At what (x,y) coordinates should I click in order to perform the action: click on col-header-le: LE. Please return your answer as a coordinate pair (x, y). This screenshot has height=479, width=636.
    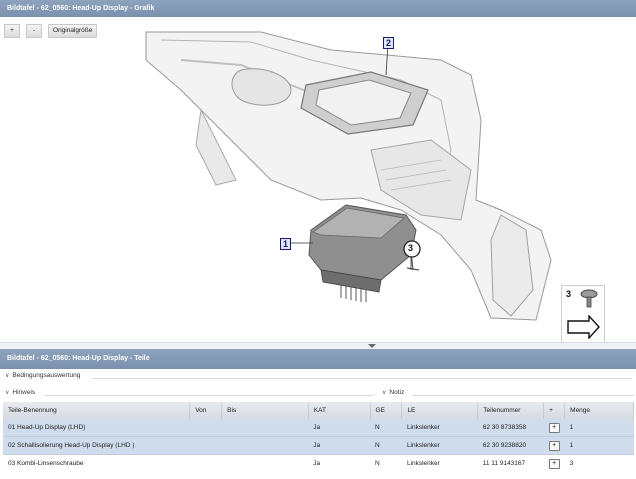
    Looking at the image, I should click on (440, 410).